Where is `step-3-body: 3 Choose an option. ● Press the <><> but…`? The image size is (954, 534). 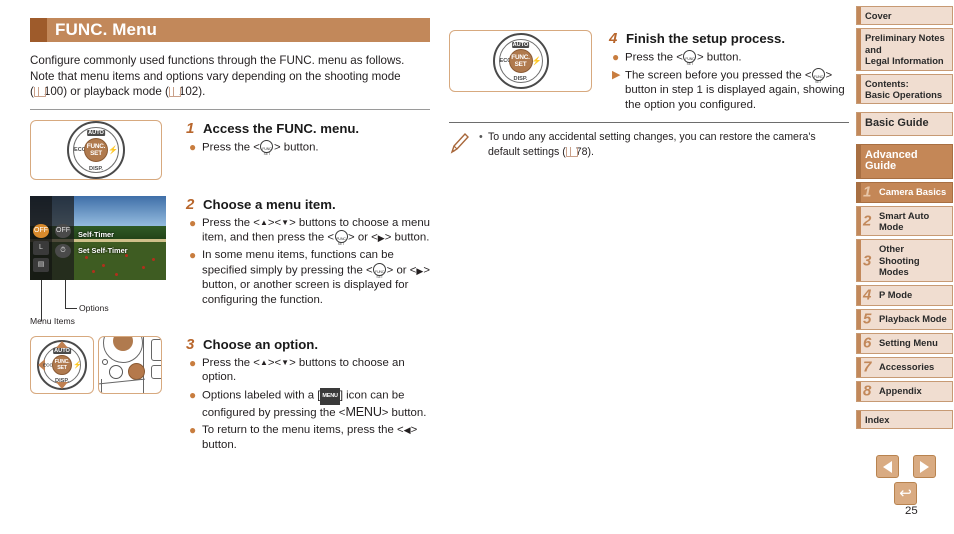 step-3-body: 3 Choose an option. ● Press the <><> but… is located at coordinates (304, 394).